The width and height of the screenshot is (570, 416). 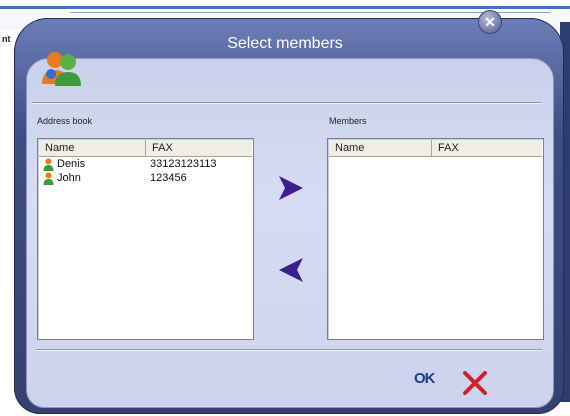 I want to click on address-book-header: Name FAX, so click(x=145, y=148).